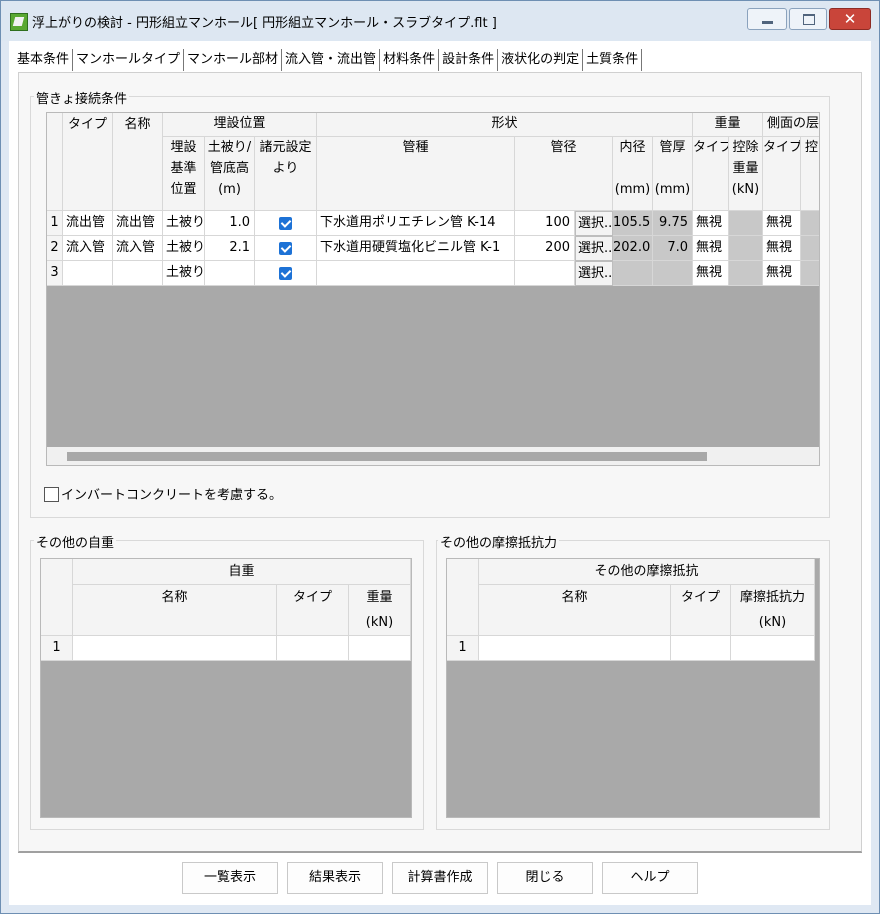 The width and height of the screenshot is (880, 914). What do you see at coordinates (242, 572) in the screenshot?
I see `col-header-self-weight: 自重` at bounding box center [242, 572].